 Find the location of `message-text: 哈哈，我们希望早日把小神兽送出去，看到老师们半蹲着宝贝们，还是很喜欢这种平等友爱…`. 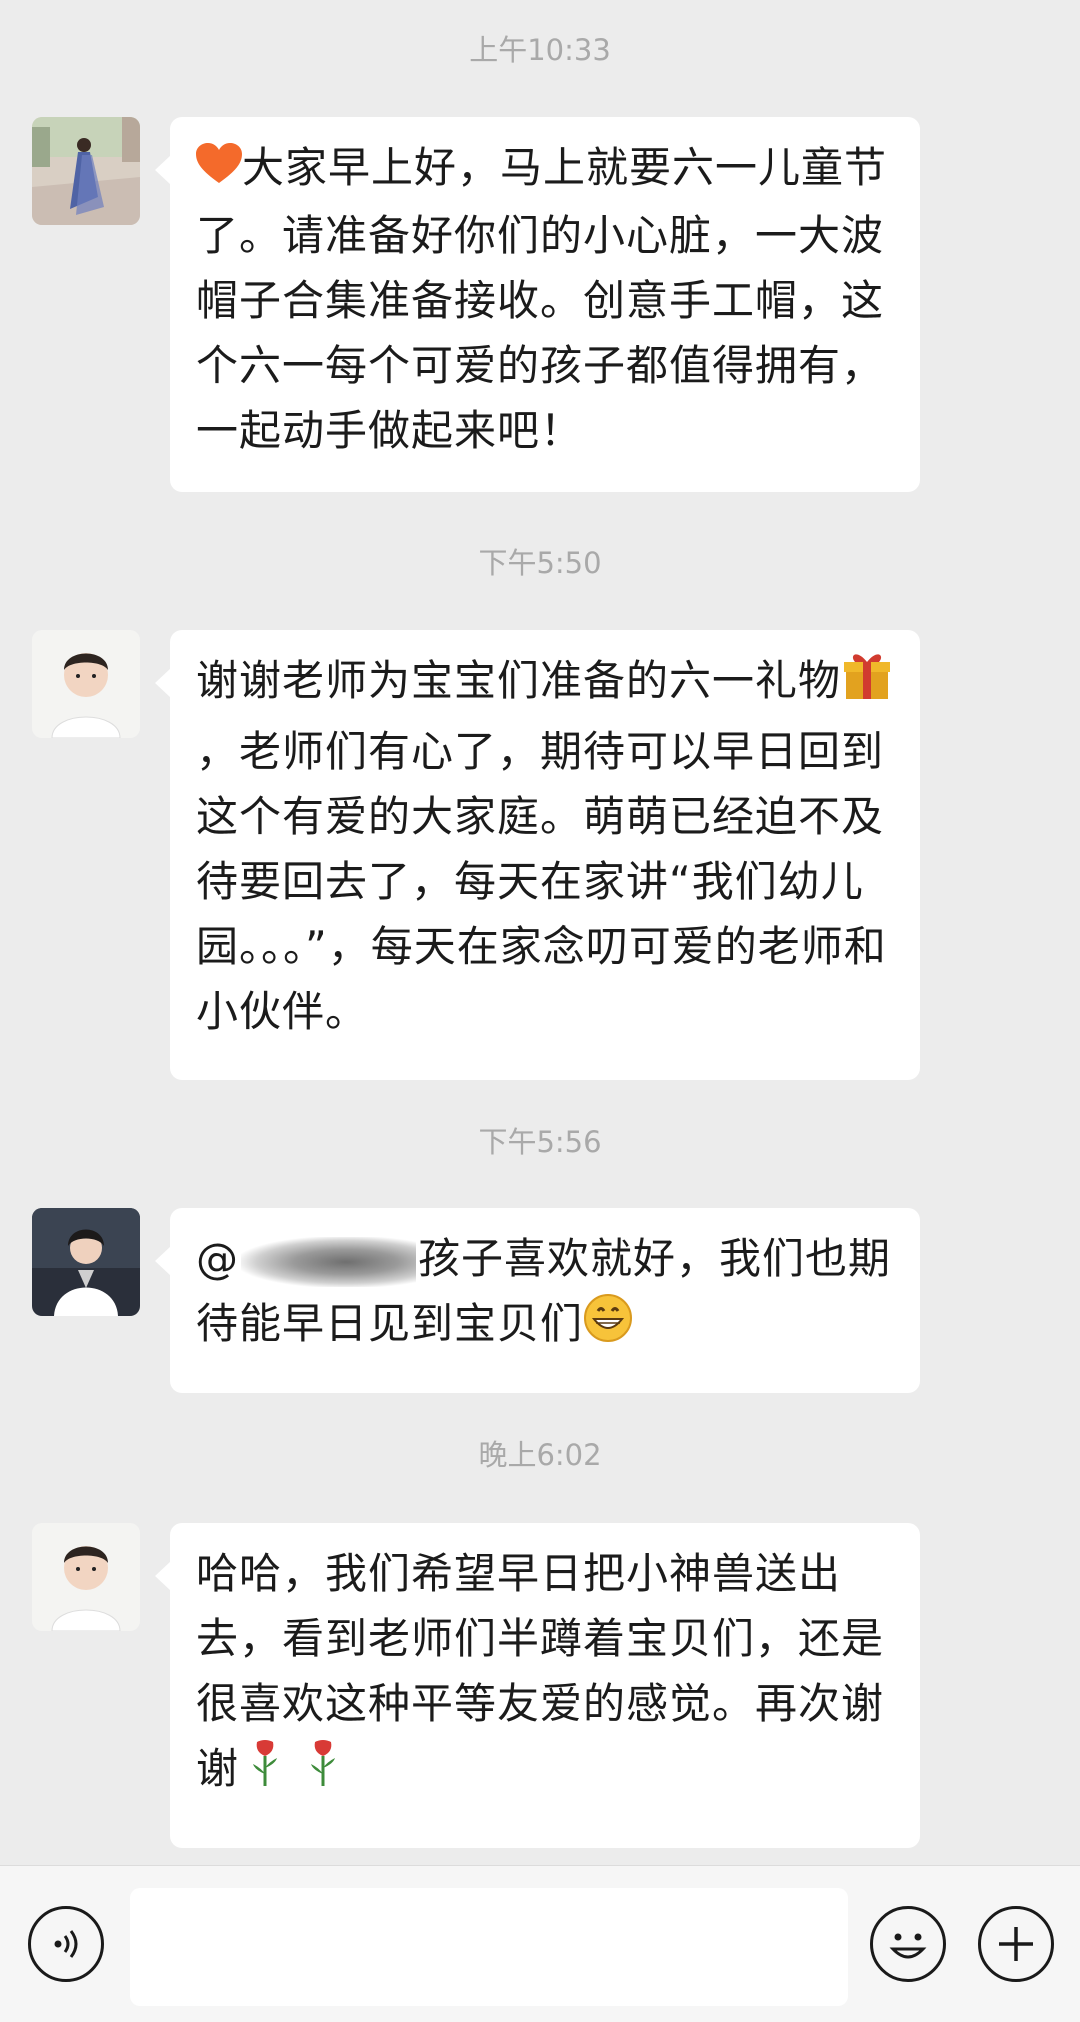

message-text: 哈哈，我们希望早日把小神兽送出去，看到老师们半蹲着宝贝们，还是很喜欢这种平等友爱… is located at coordinates (540, 1671).